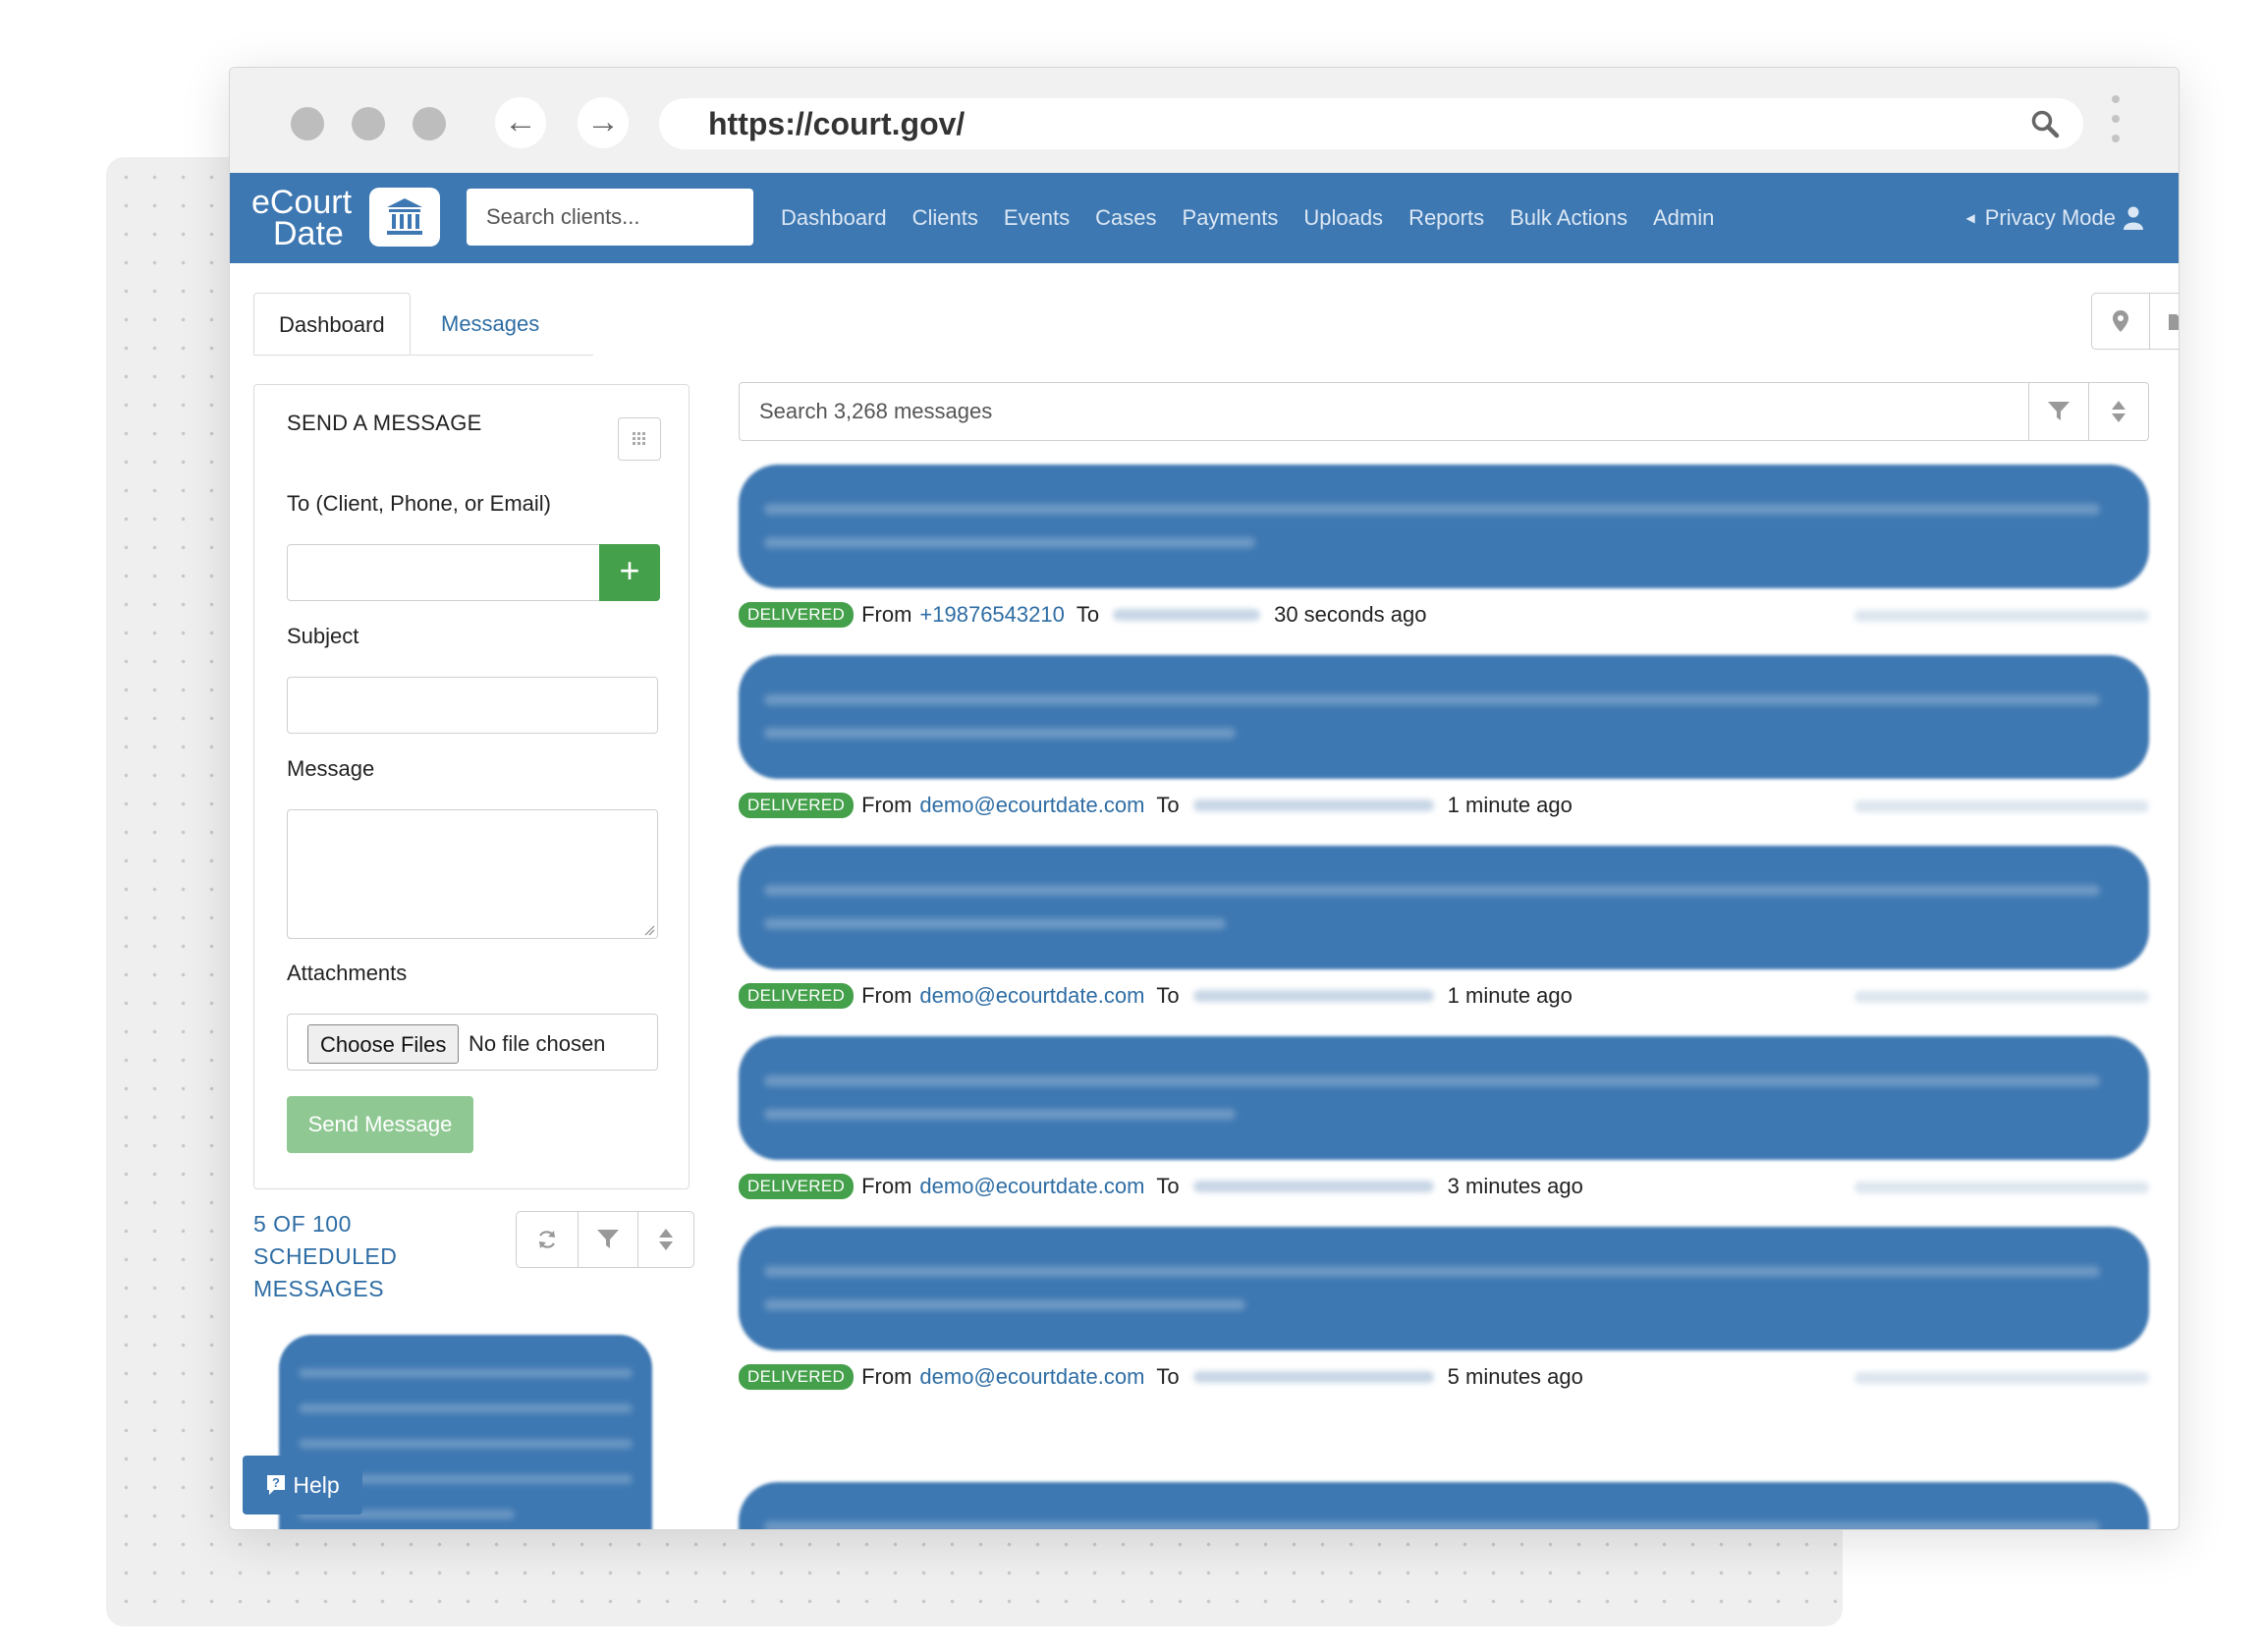 The height and width of the screenshot is (1652, 2263). I want to click on to-label: To (Client, Phone, or Email), so click(419, 503).